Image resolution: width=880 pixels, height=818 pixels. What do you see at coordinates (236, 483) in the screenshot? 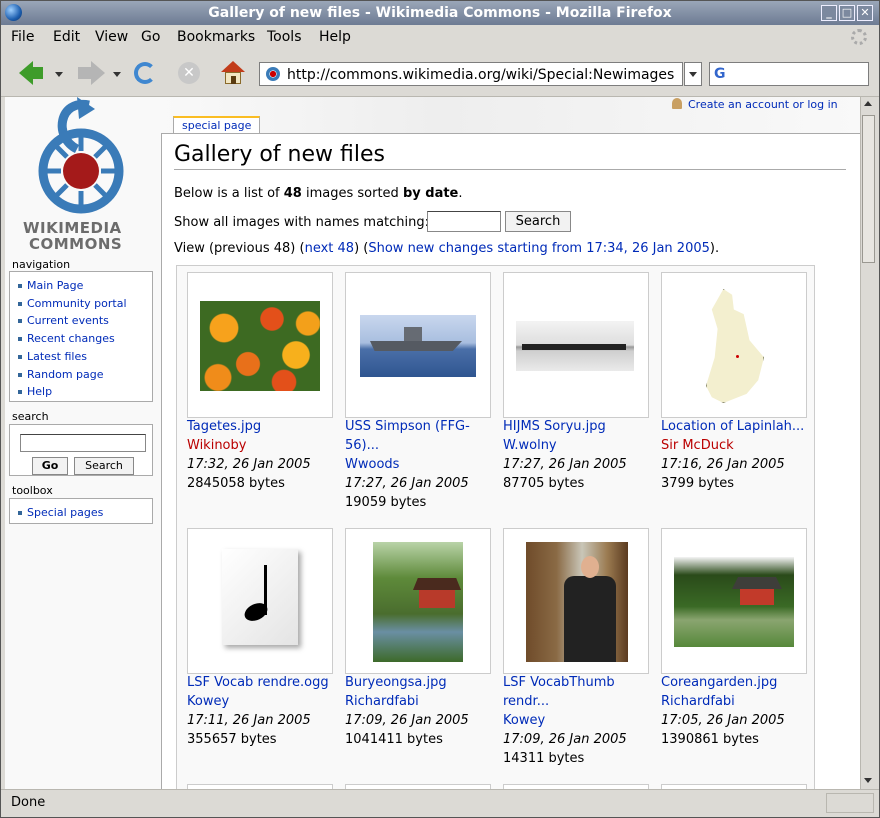
I see `file-size: 2845058 bytes` at bounding box center [236, 483].